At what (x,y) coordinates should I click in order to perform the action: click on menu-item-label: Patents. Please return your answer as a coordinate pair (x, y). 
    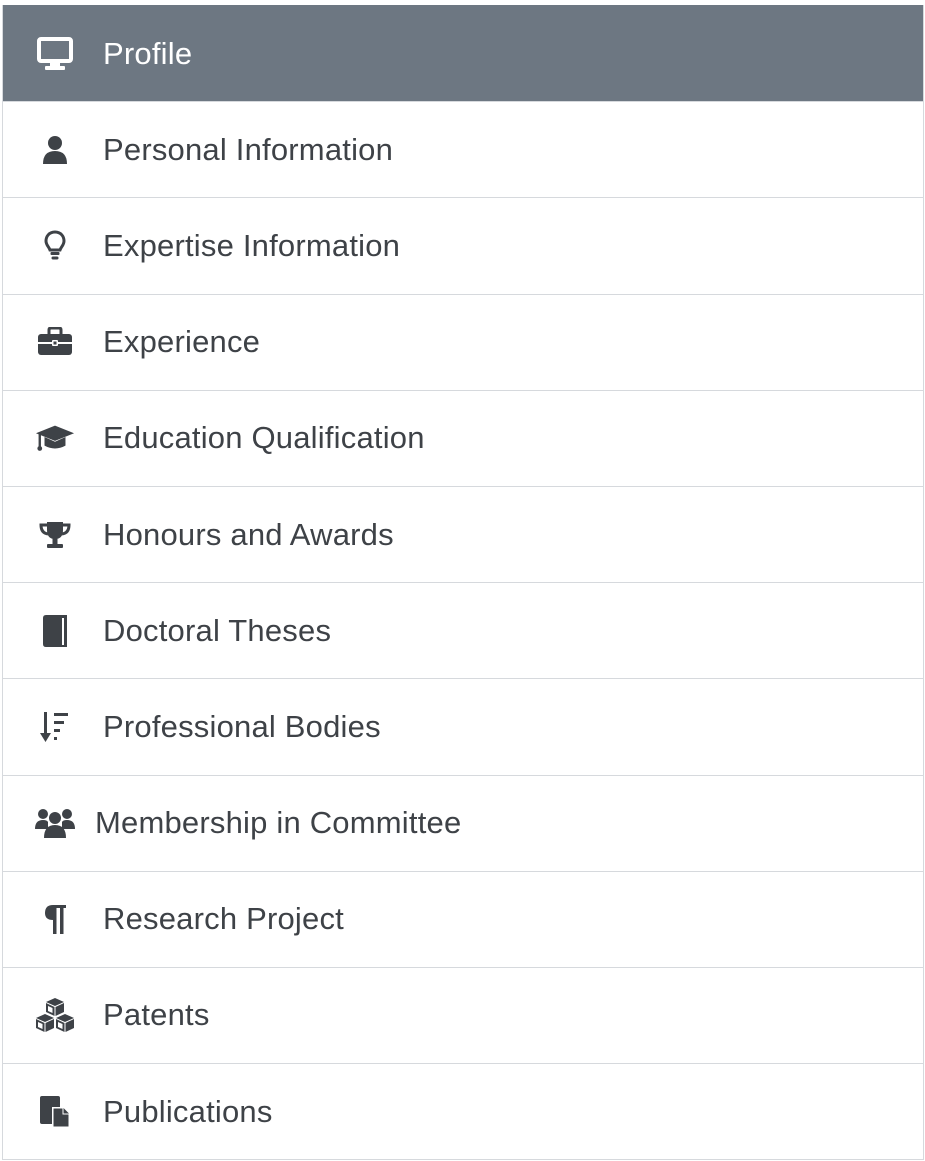
    Looking at the image, I should click on (156, 1015).